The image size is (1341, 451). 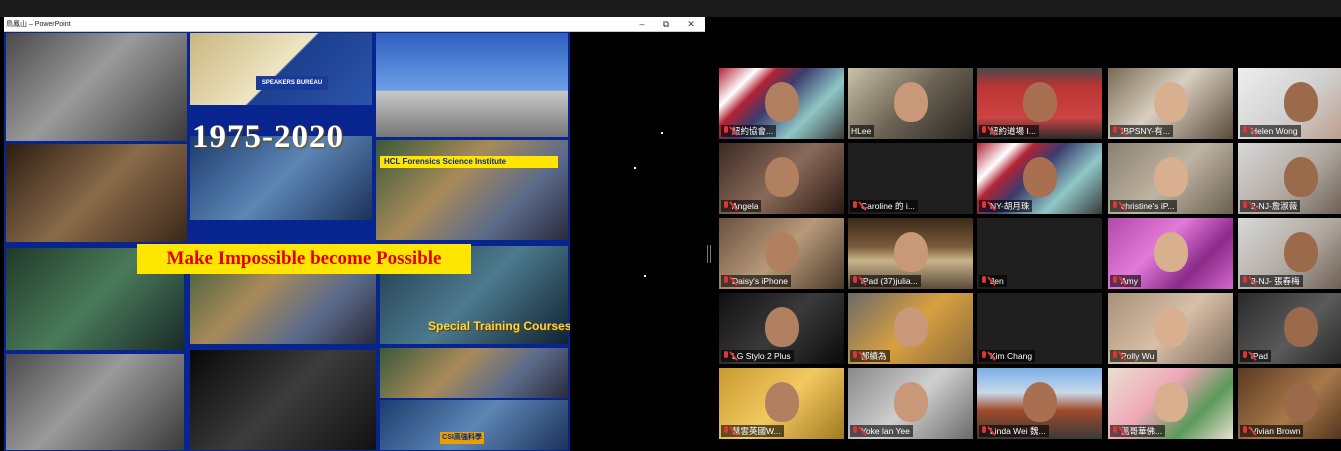 I want to click on participant-name-label: iPad, so click(x=1256, y=356).